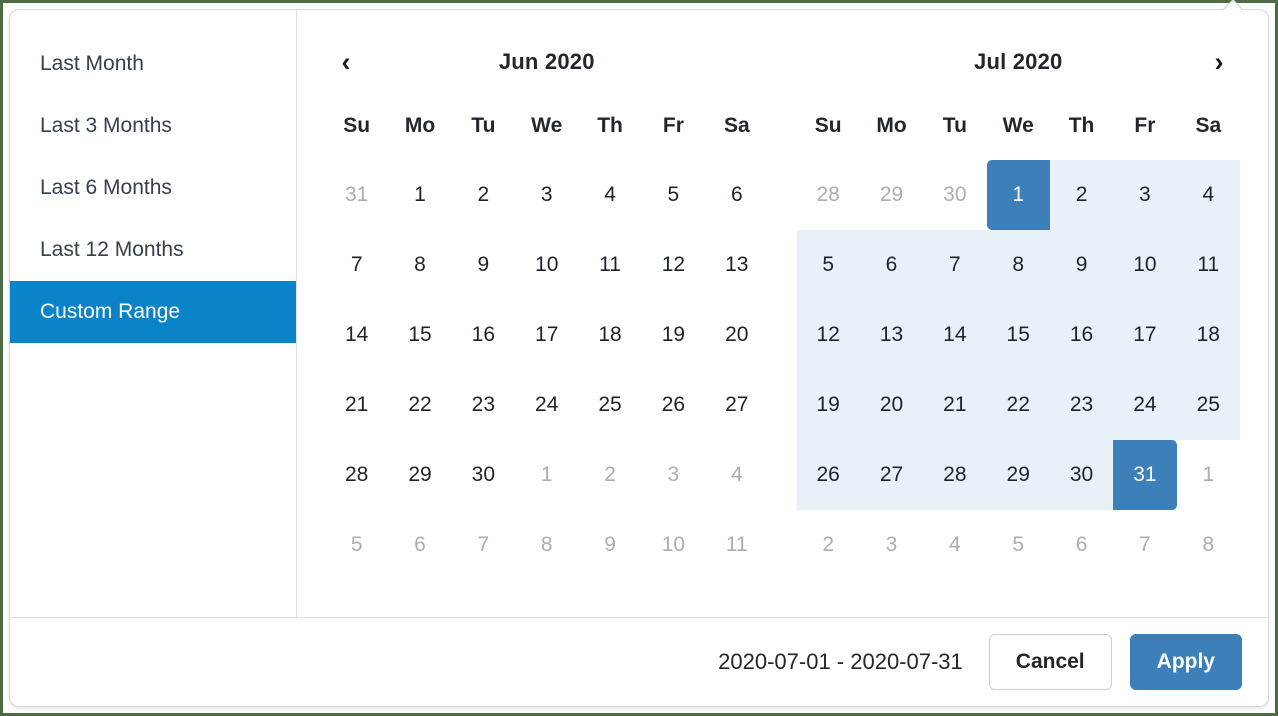  I want to click on calendar-day-label: 5, so click(356, 544).